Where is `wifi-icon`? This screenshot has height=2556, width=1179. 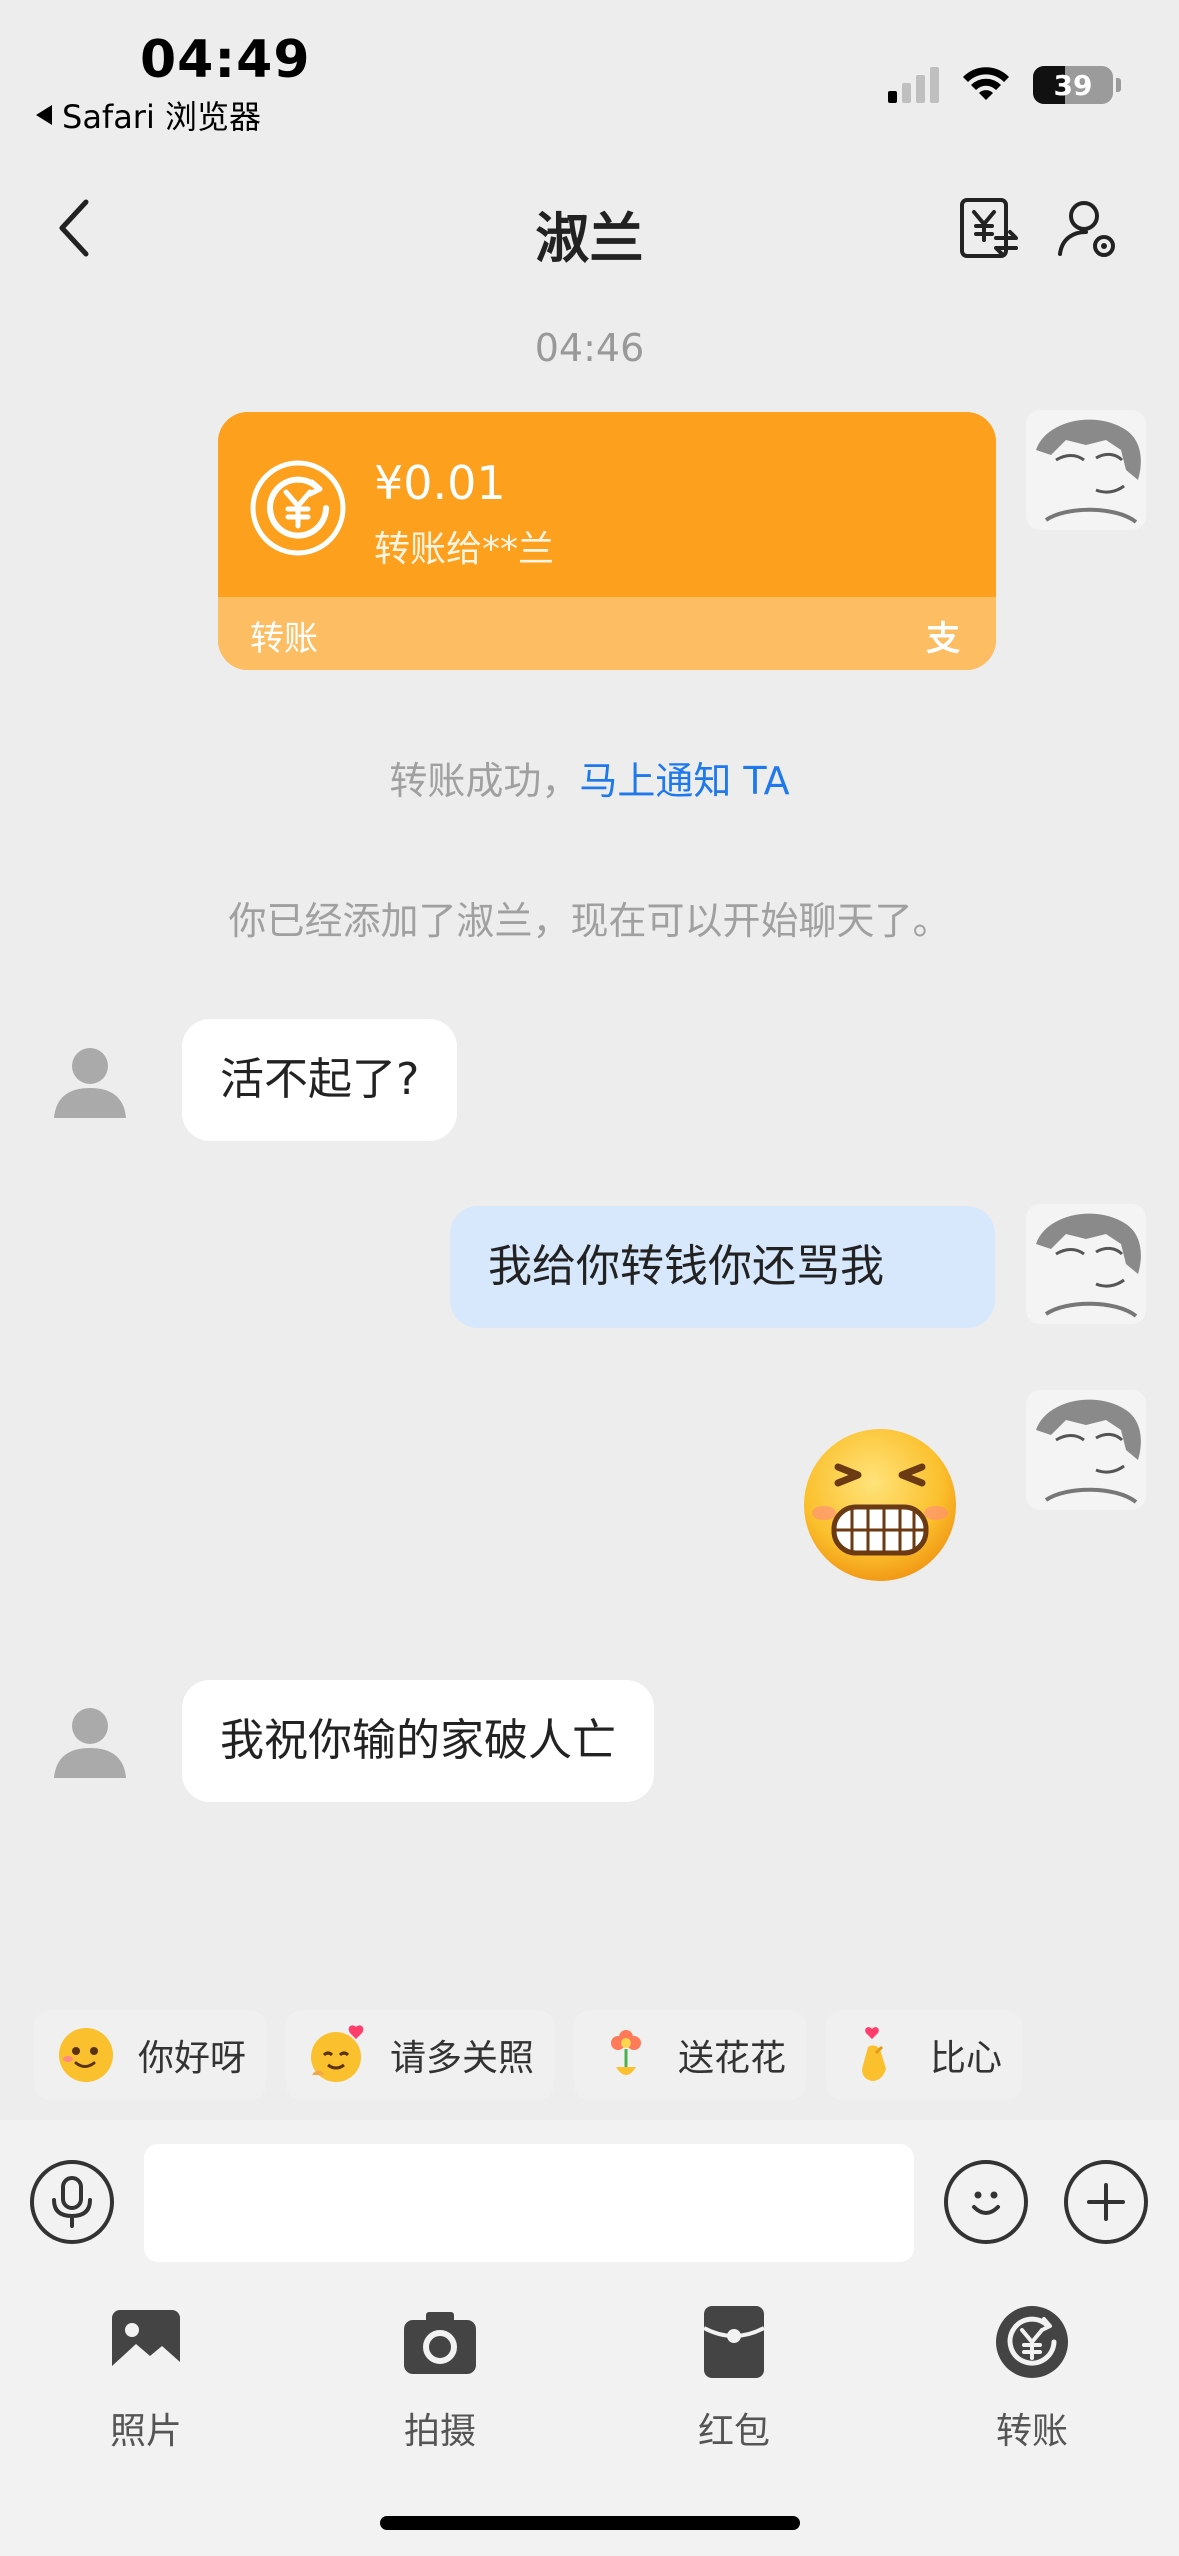
wifi-icon is located at coordinates (986, 83).